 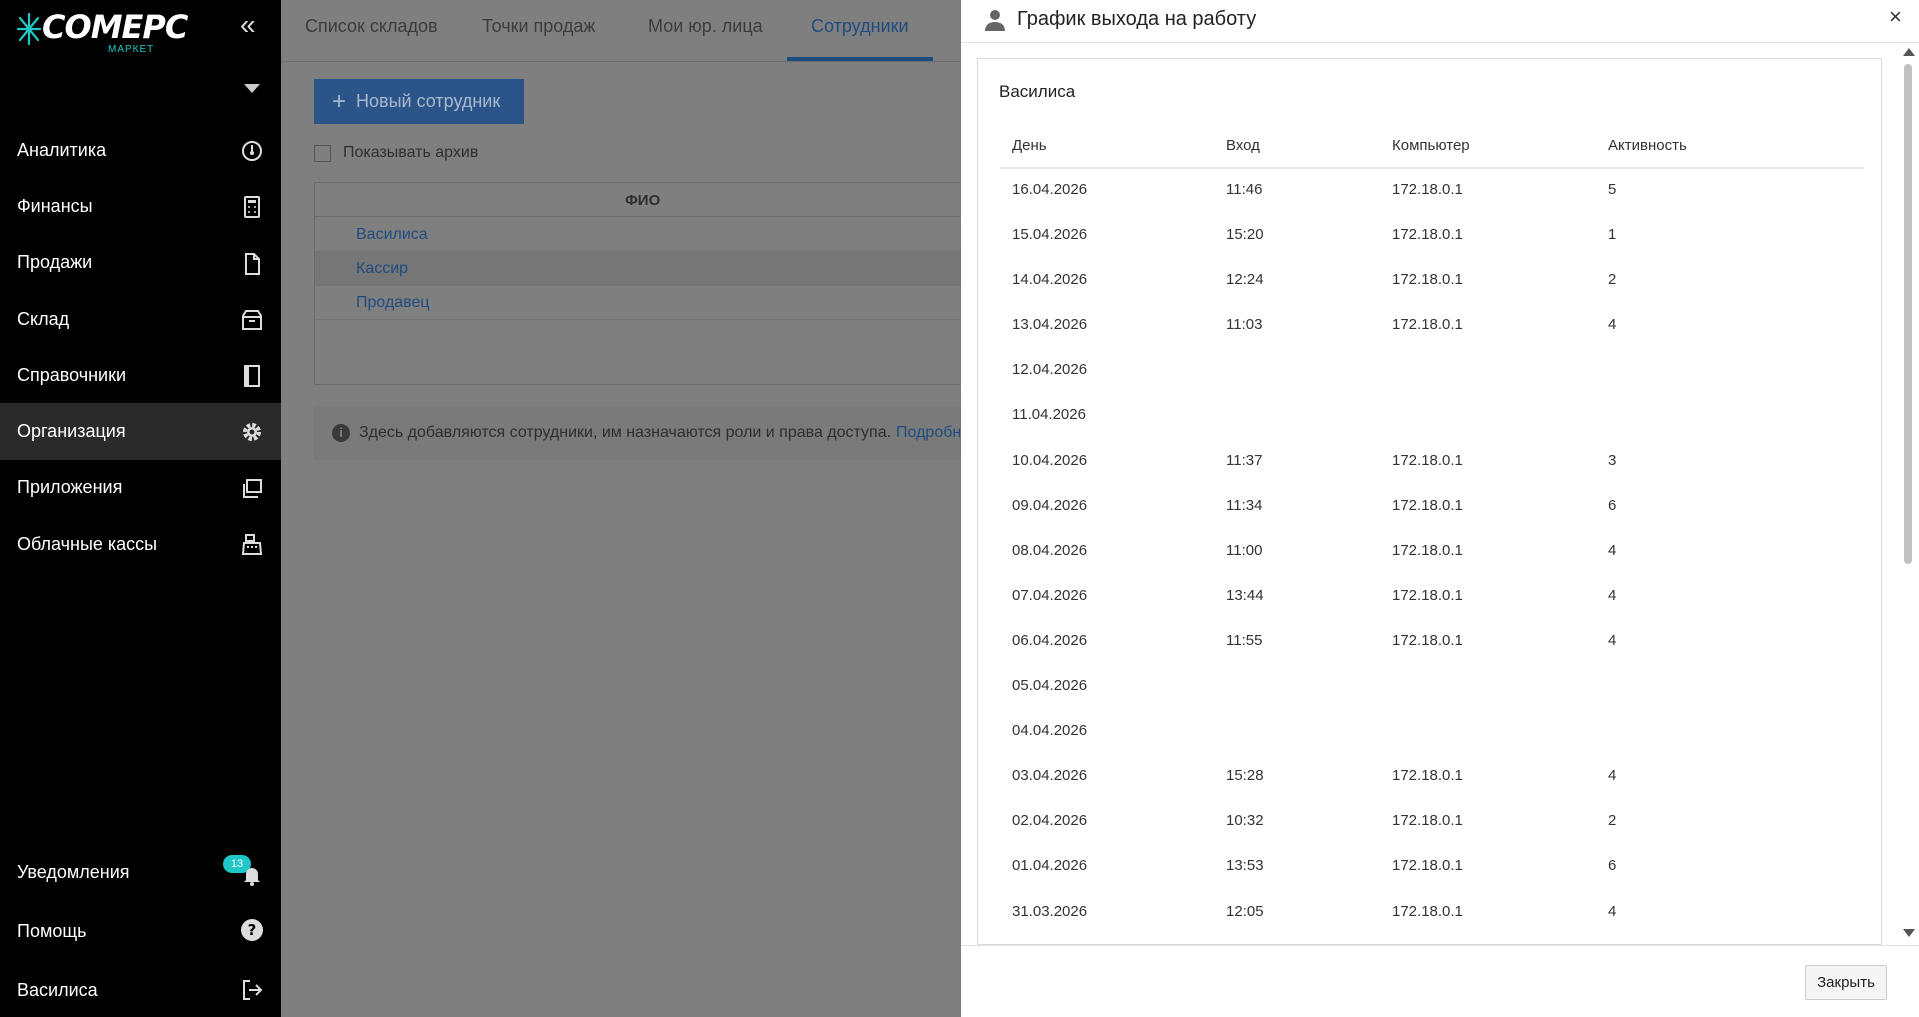 What do you see at coordinates (1432, 687) in the screenshot?
I see `table-row: 05.04.2026` at bounding box center [1432, 687].